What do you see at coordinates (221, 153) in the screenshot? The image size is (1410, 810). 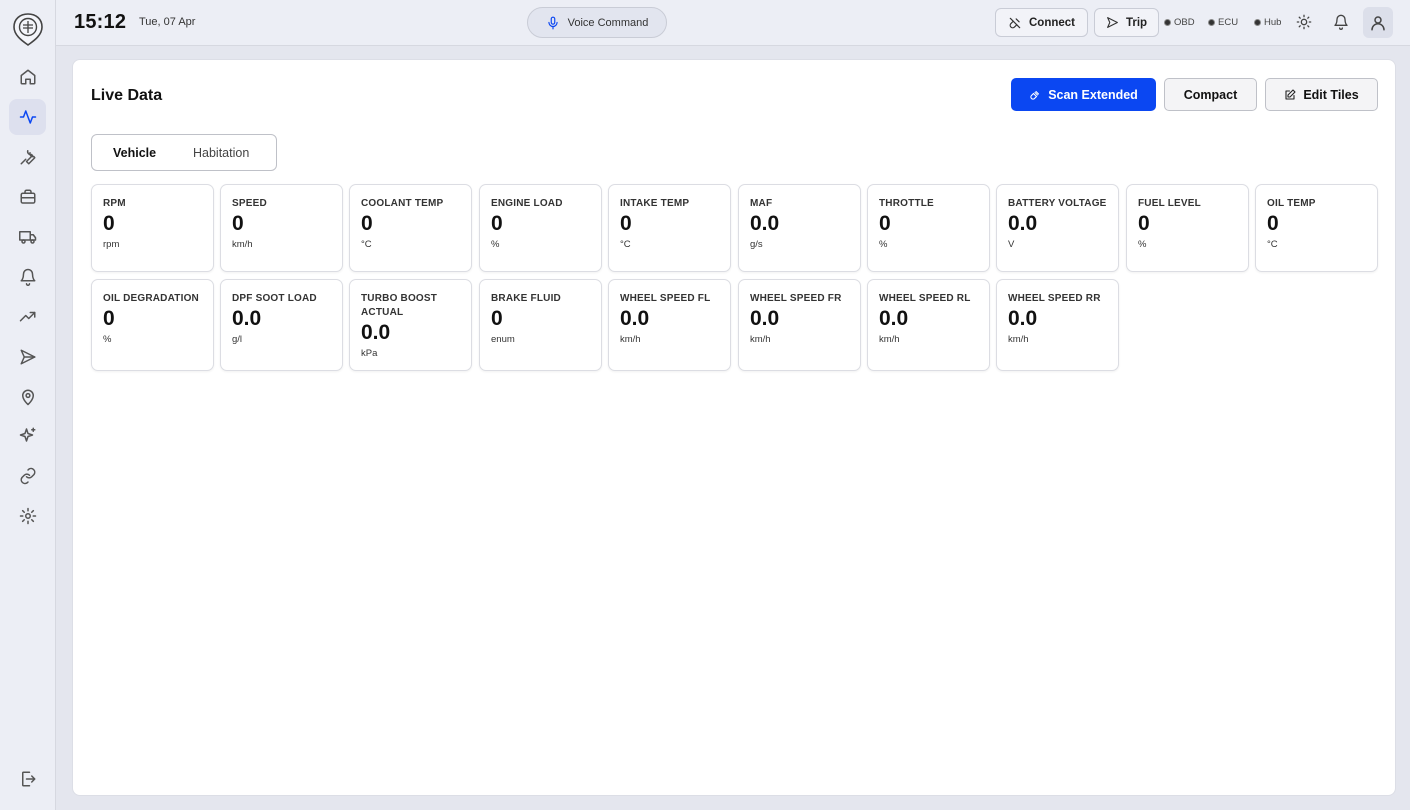 I see `tab-habitation: Habitation` at bounding box center [221, 153].